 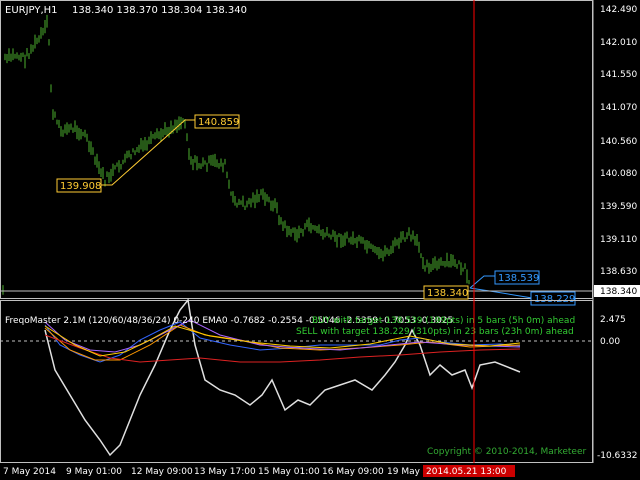 What do you see at coordinates (618, 43) in the screenshot?
I see `price-tick: 142.010` at bounding box center [618, 43].